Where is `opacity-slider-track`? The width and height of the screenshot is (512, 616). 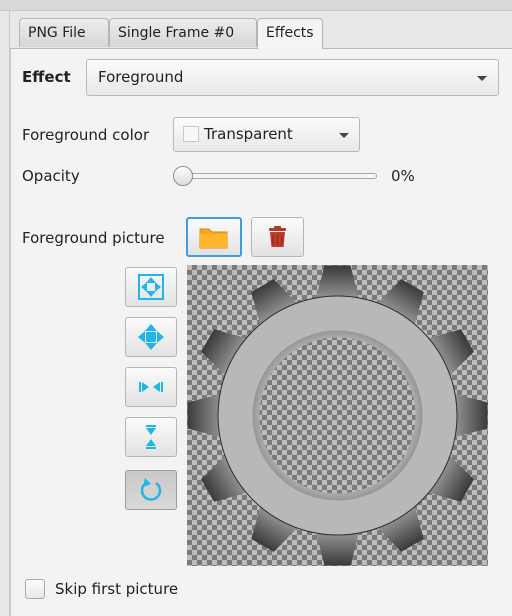 opacity-slider-track is located at coordinates (276, 176).